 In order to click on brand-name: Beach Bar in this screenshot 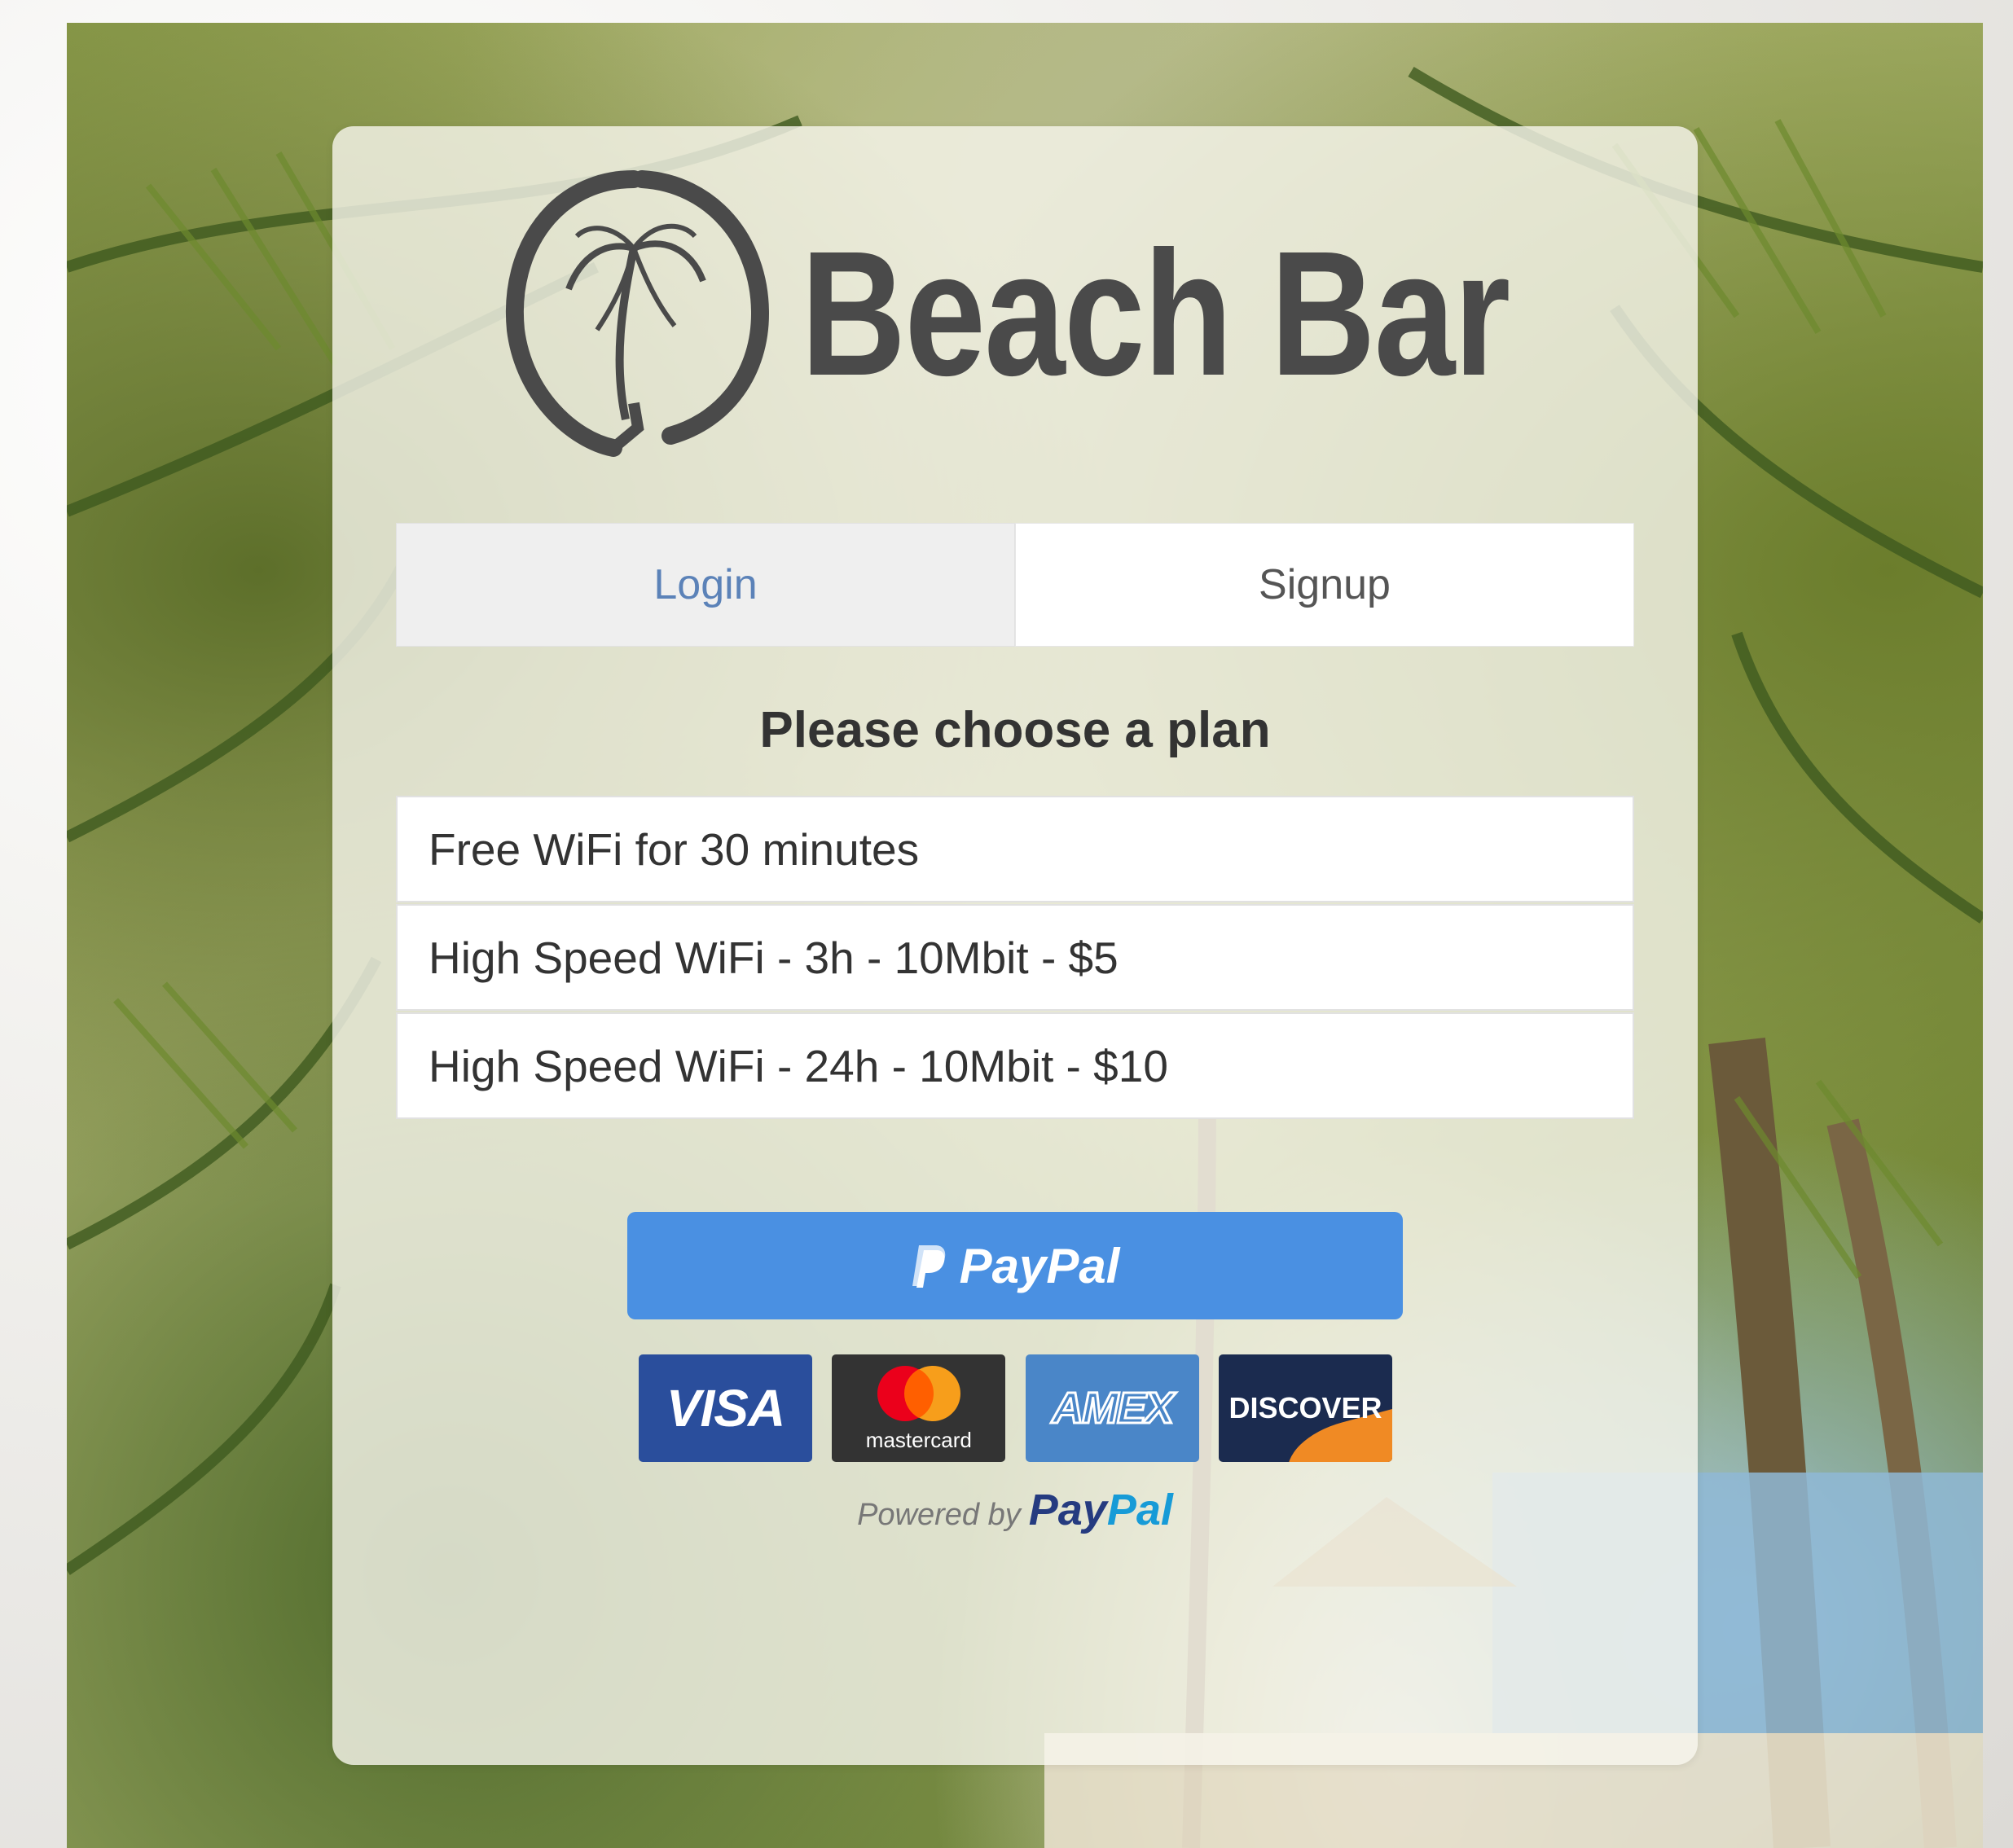, I will do `click(1155, 314)`.